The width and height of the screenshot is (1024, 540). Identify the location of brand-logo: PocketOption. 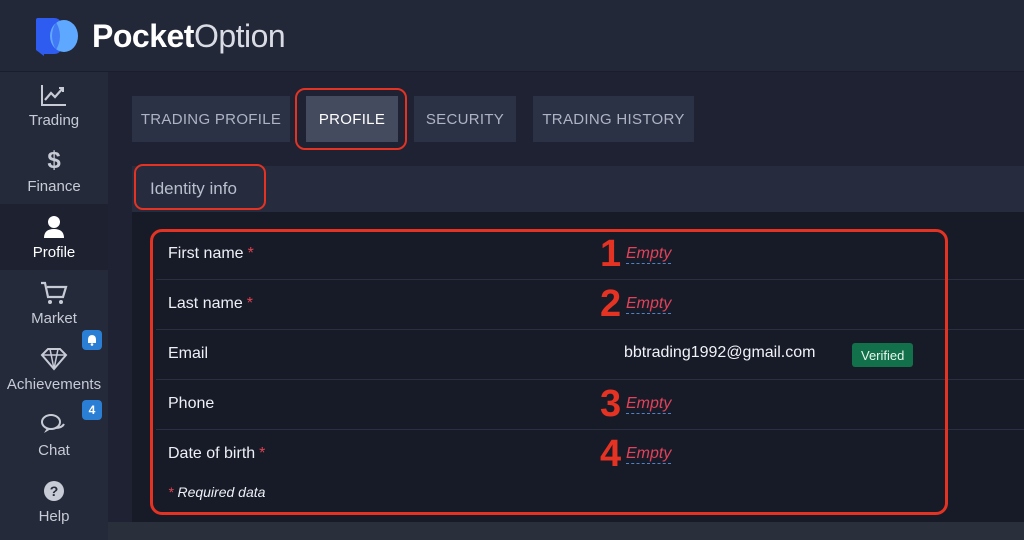
(160, 36).